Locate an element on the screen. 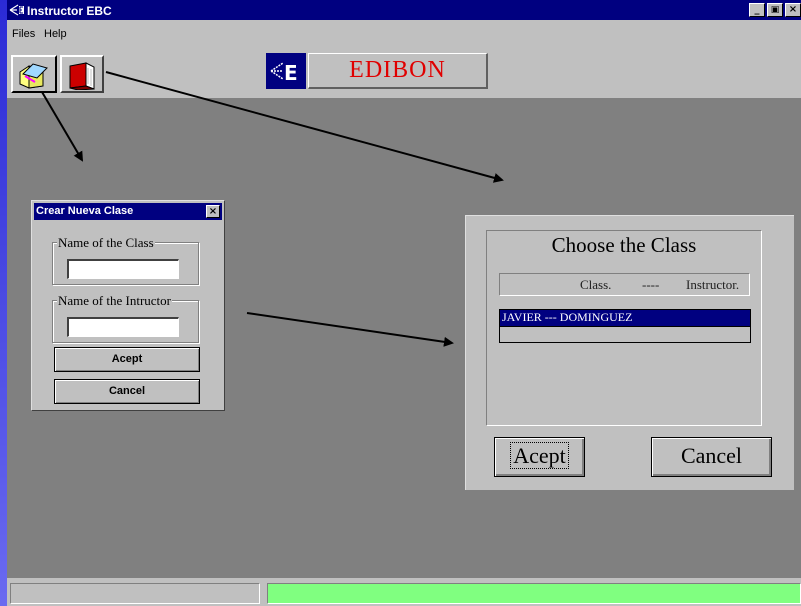 The height and width of the screenshot is (606, 801). class-list: JAVIER --- DOMINGUEZ is located at coordinates (625, 326).